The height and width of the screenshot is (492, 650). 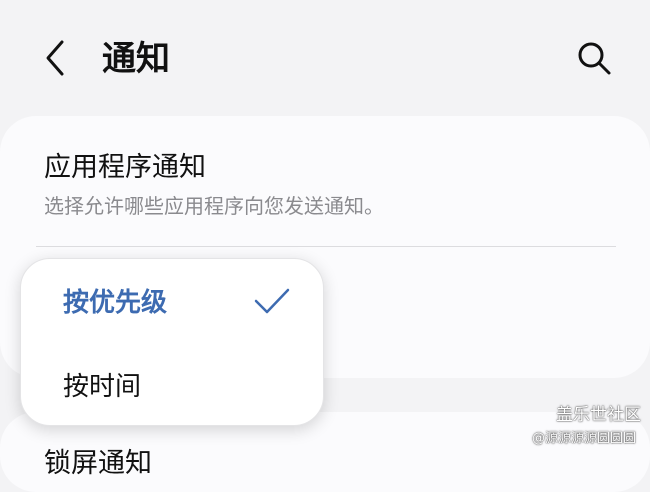 I want to click on sort-option-label: 按优先级, so click(x=115, y=303).